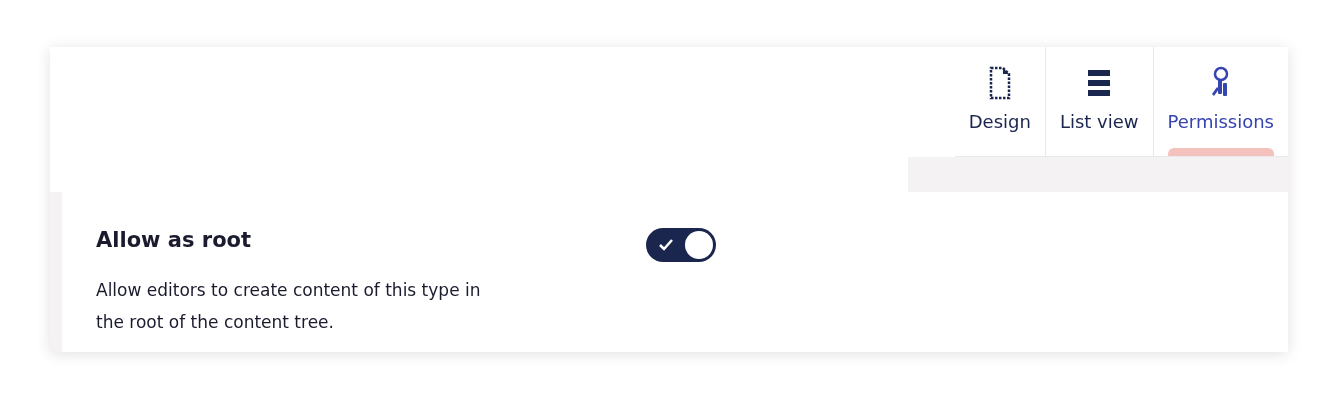 This screenshot has height=403, width=1338. Describe the element at coordinates (666, 245) in the screenshot. I see `check-icon` at that location.